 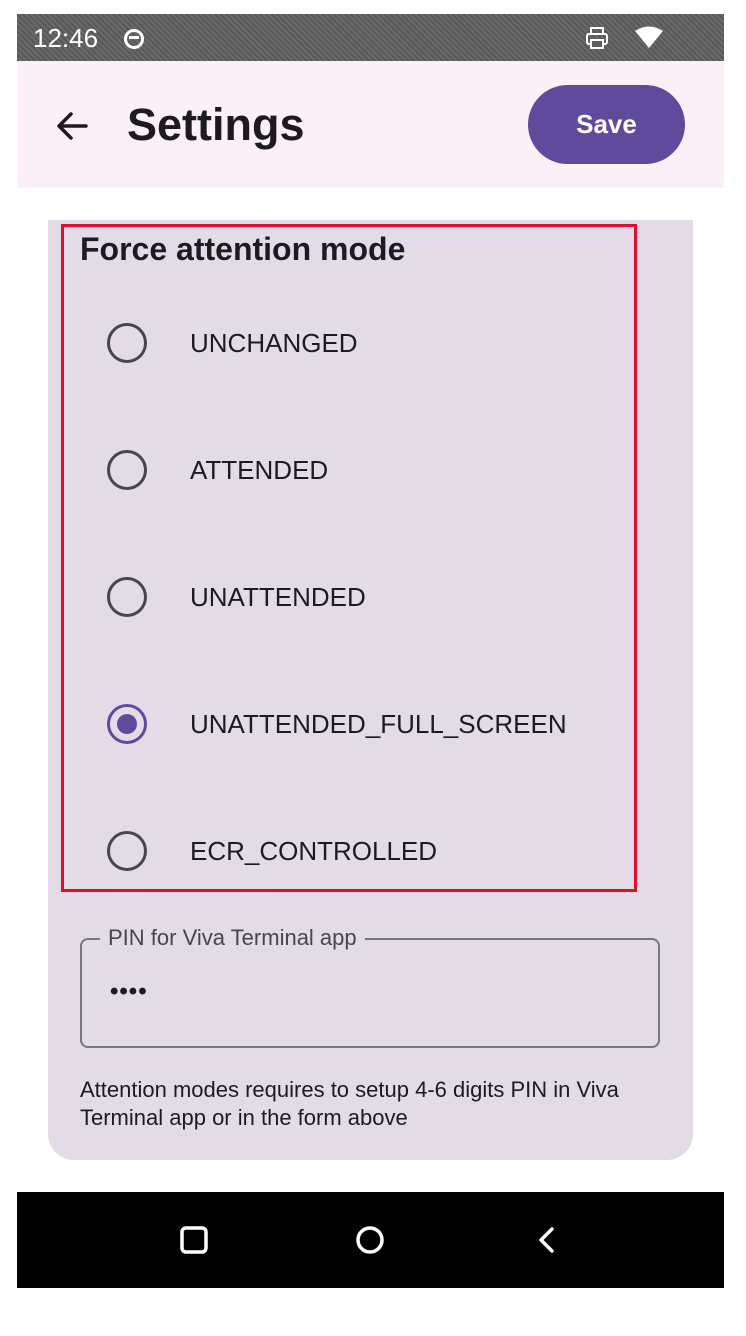 What do you see at coordinates (274, 343) in the screenshot?
I see `radio-option-label: UNCHANGED` at bounding box center [274, 343].